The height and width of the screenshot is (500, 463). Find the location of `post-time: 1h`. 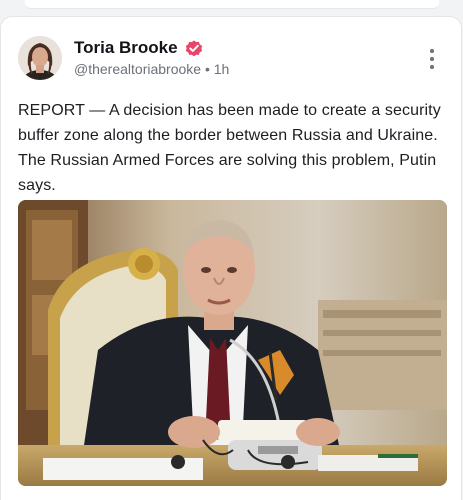

post-time: 1h is located at coordinates (221, 69).